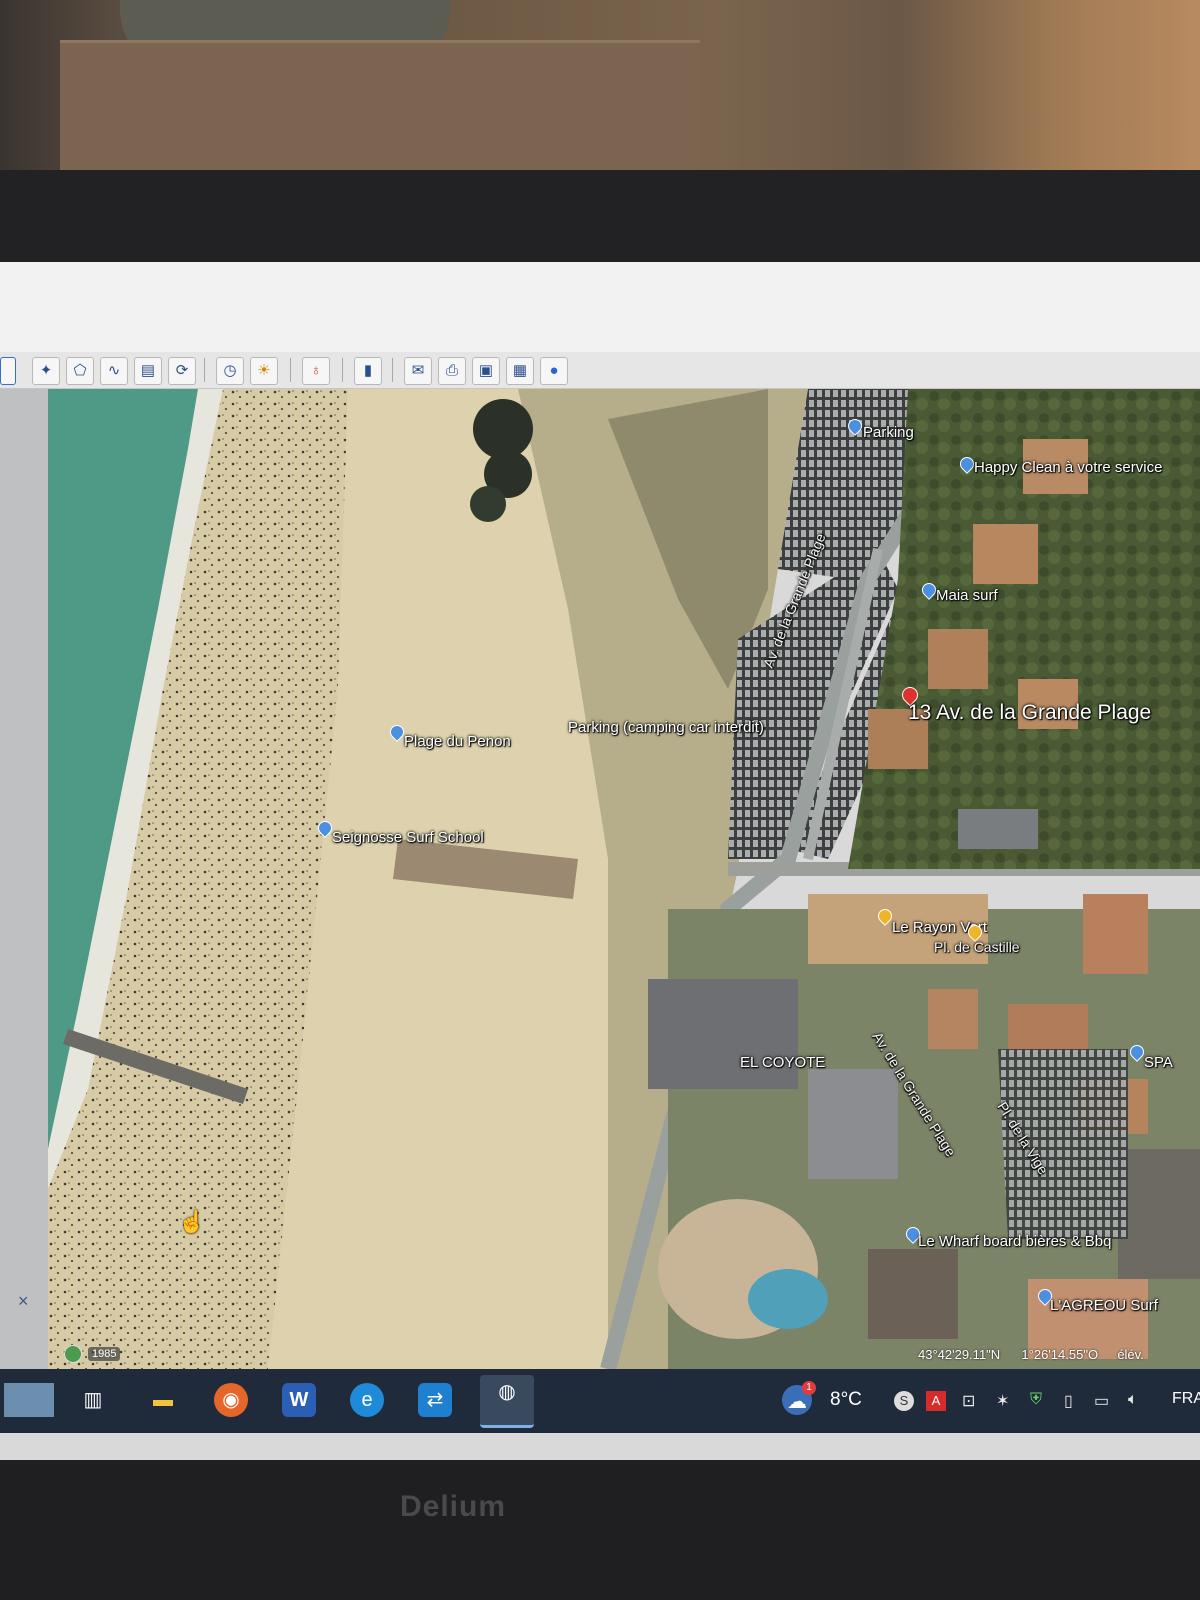 Image resolution: width=1200 pixels, height=1600 pixels. What do you see at coordinates (1068, 467) in the screenshot?
I see `label-happy-clean: Happy Clean à votre service` at bounding box center [1068, 467].